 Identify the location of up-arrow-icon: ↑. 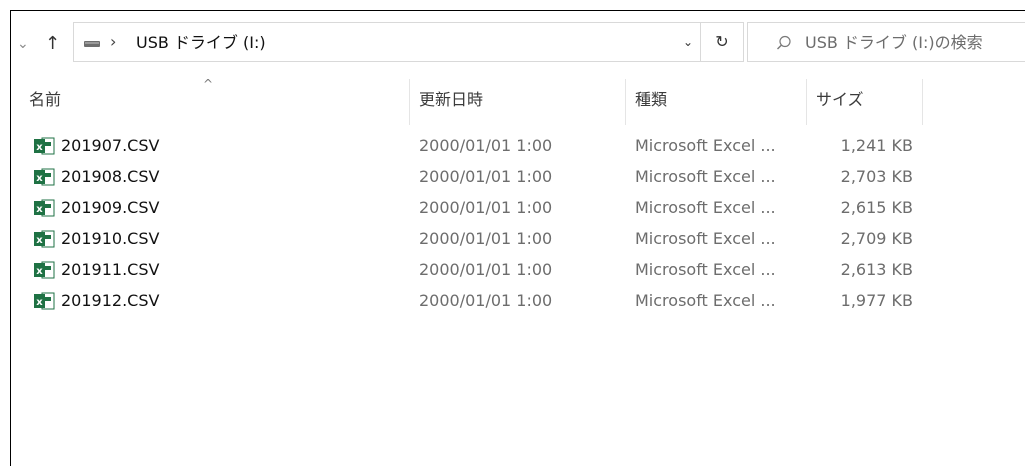
(52, 44).